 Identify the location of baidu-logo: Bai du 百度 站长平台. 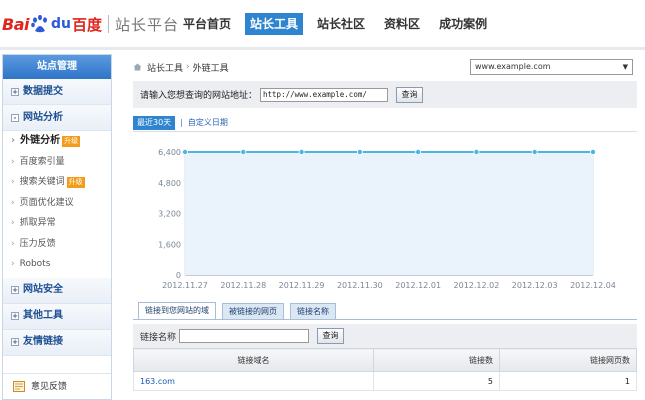
(90, 24).